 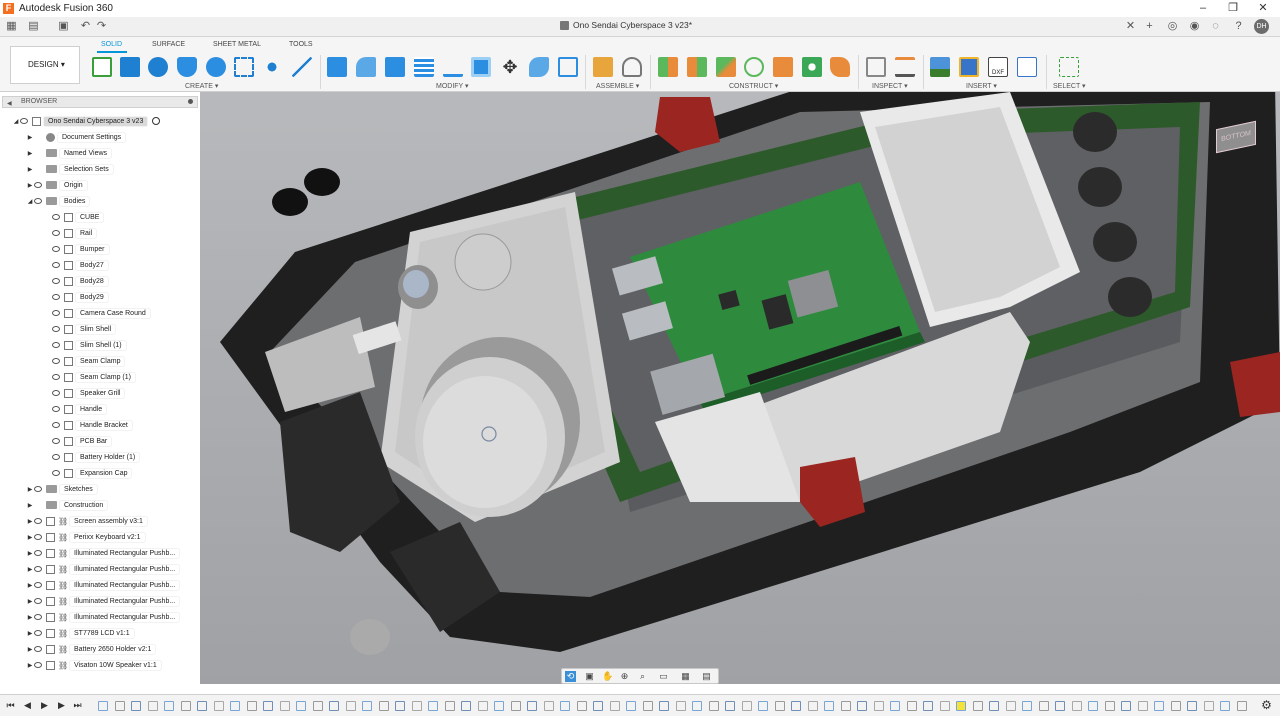 What do you see at coordinates (69, 169) in the screenshot?
I see `tree-item-selection-sets: ▶ Selection Sets` at bounding box center [69, 169].